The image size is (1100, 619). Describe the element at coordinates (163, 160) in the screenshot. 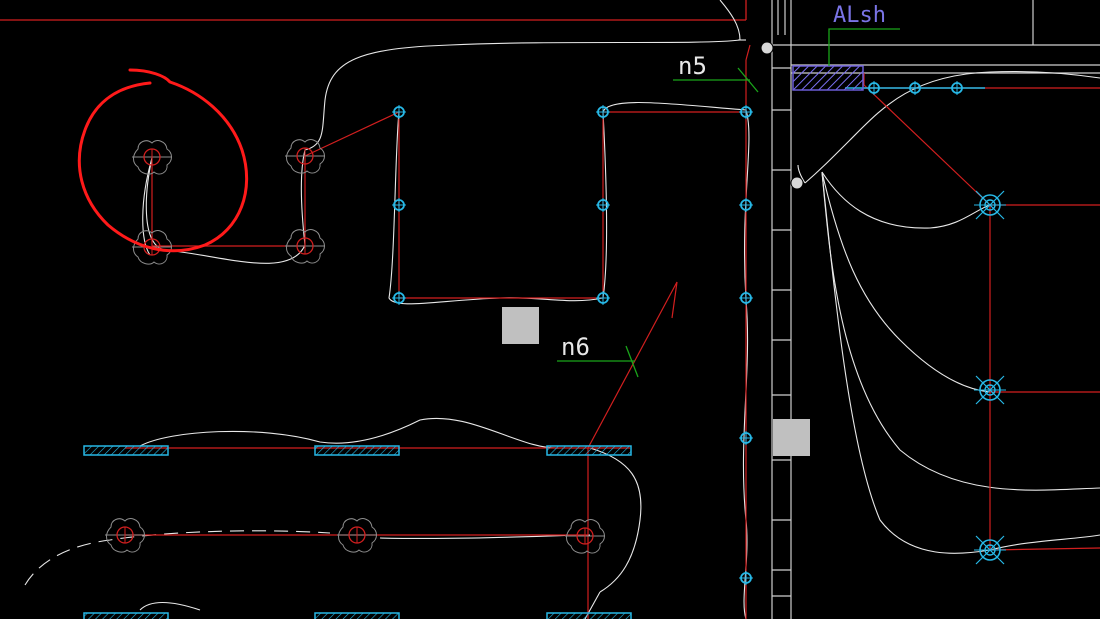

I see `review-markup-circle` at that location.